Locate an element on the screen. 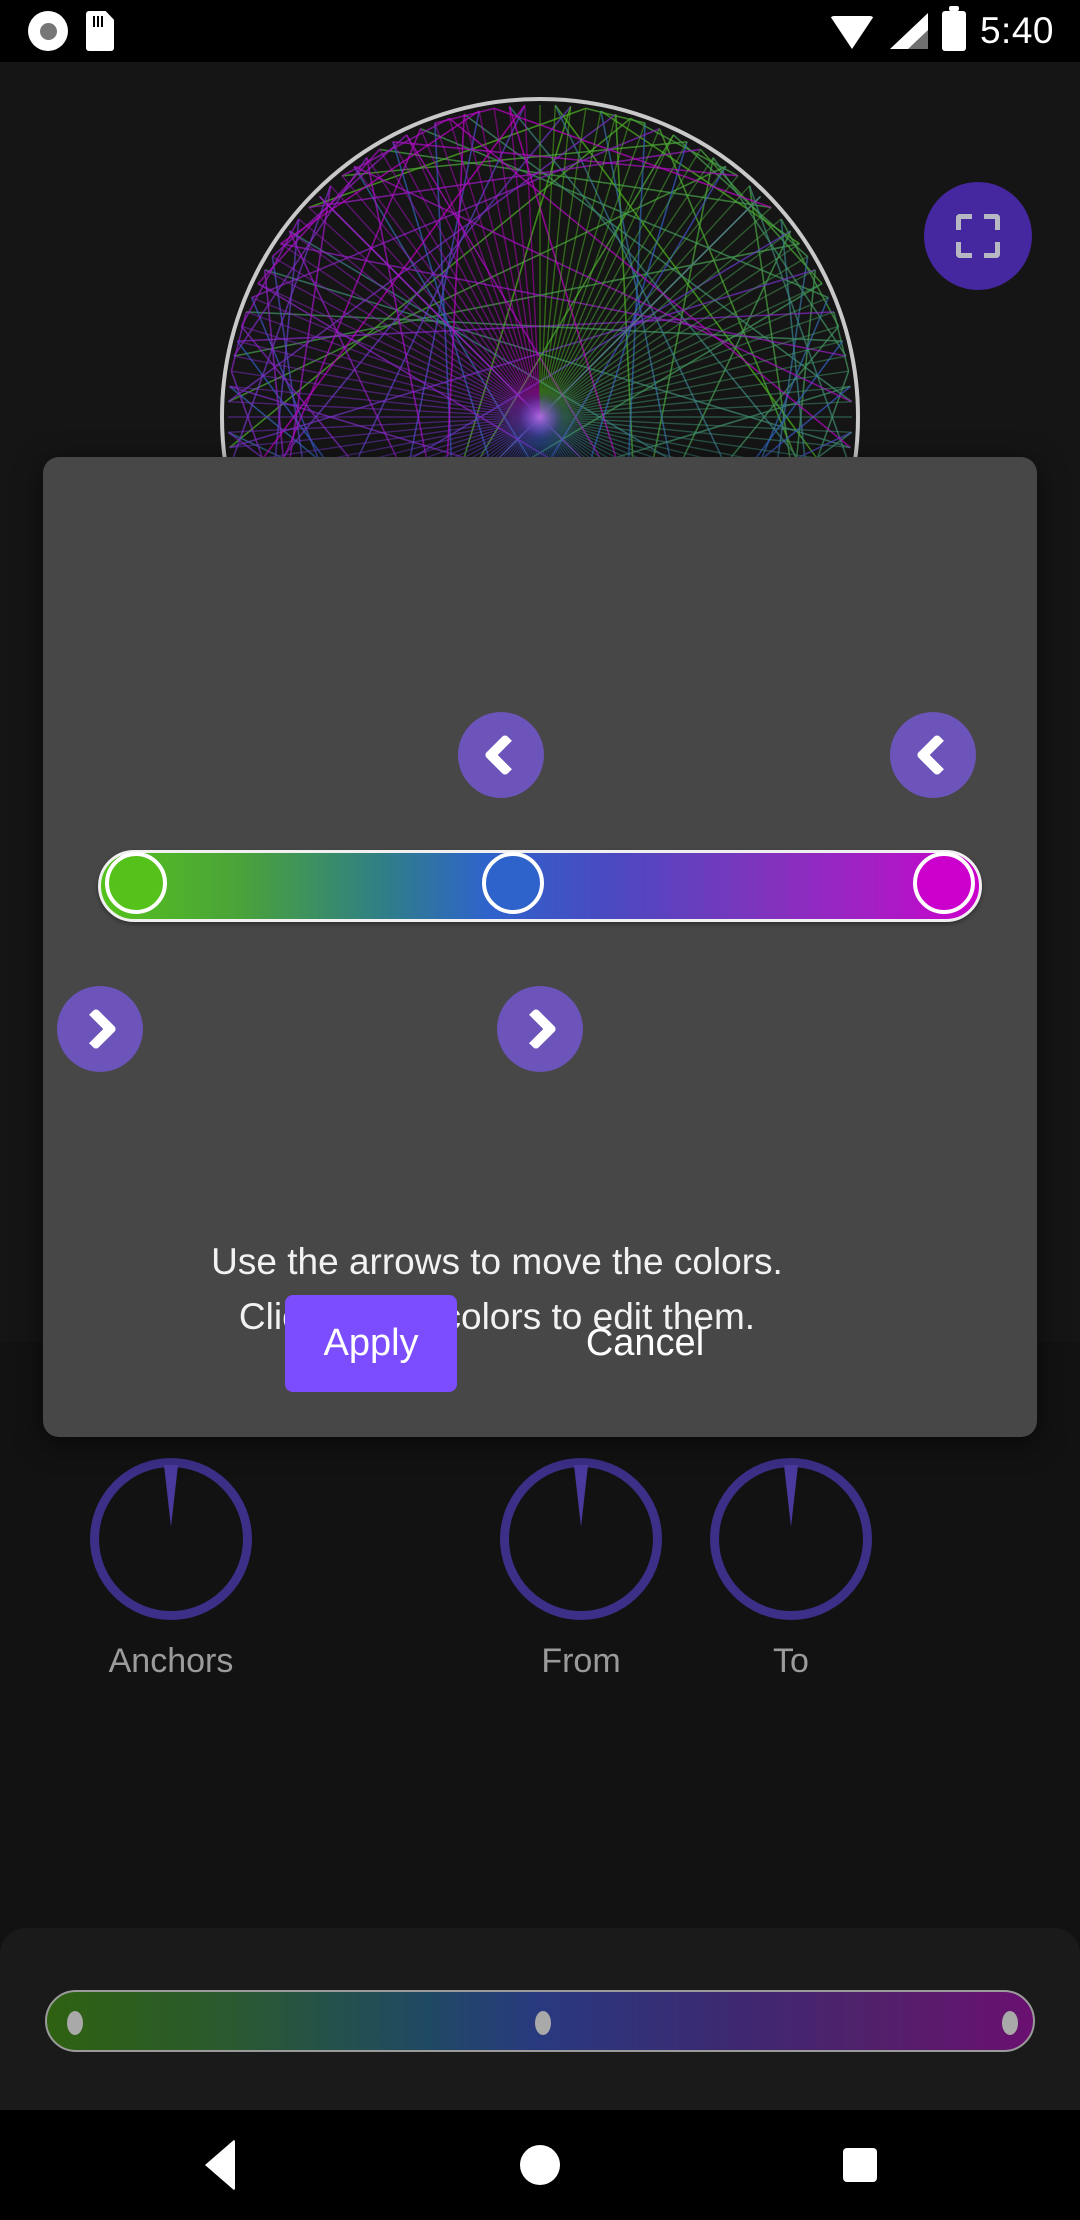 This screenshot has width=1080, height=2220. knob-from-dial is located at coordinates (581, 1539).